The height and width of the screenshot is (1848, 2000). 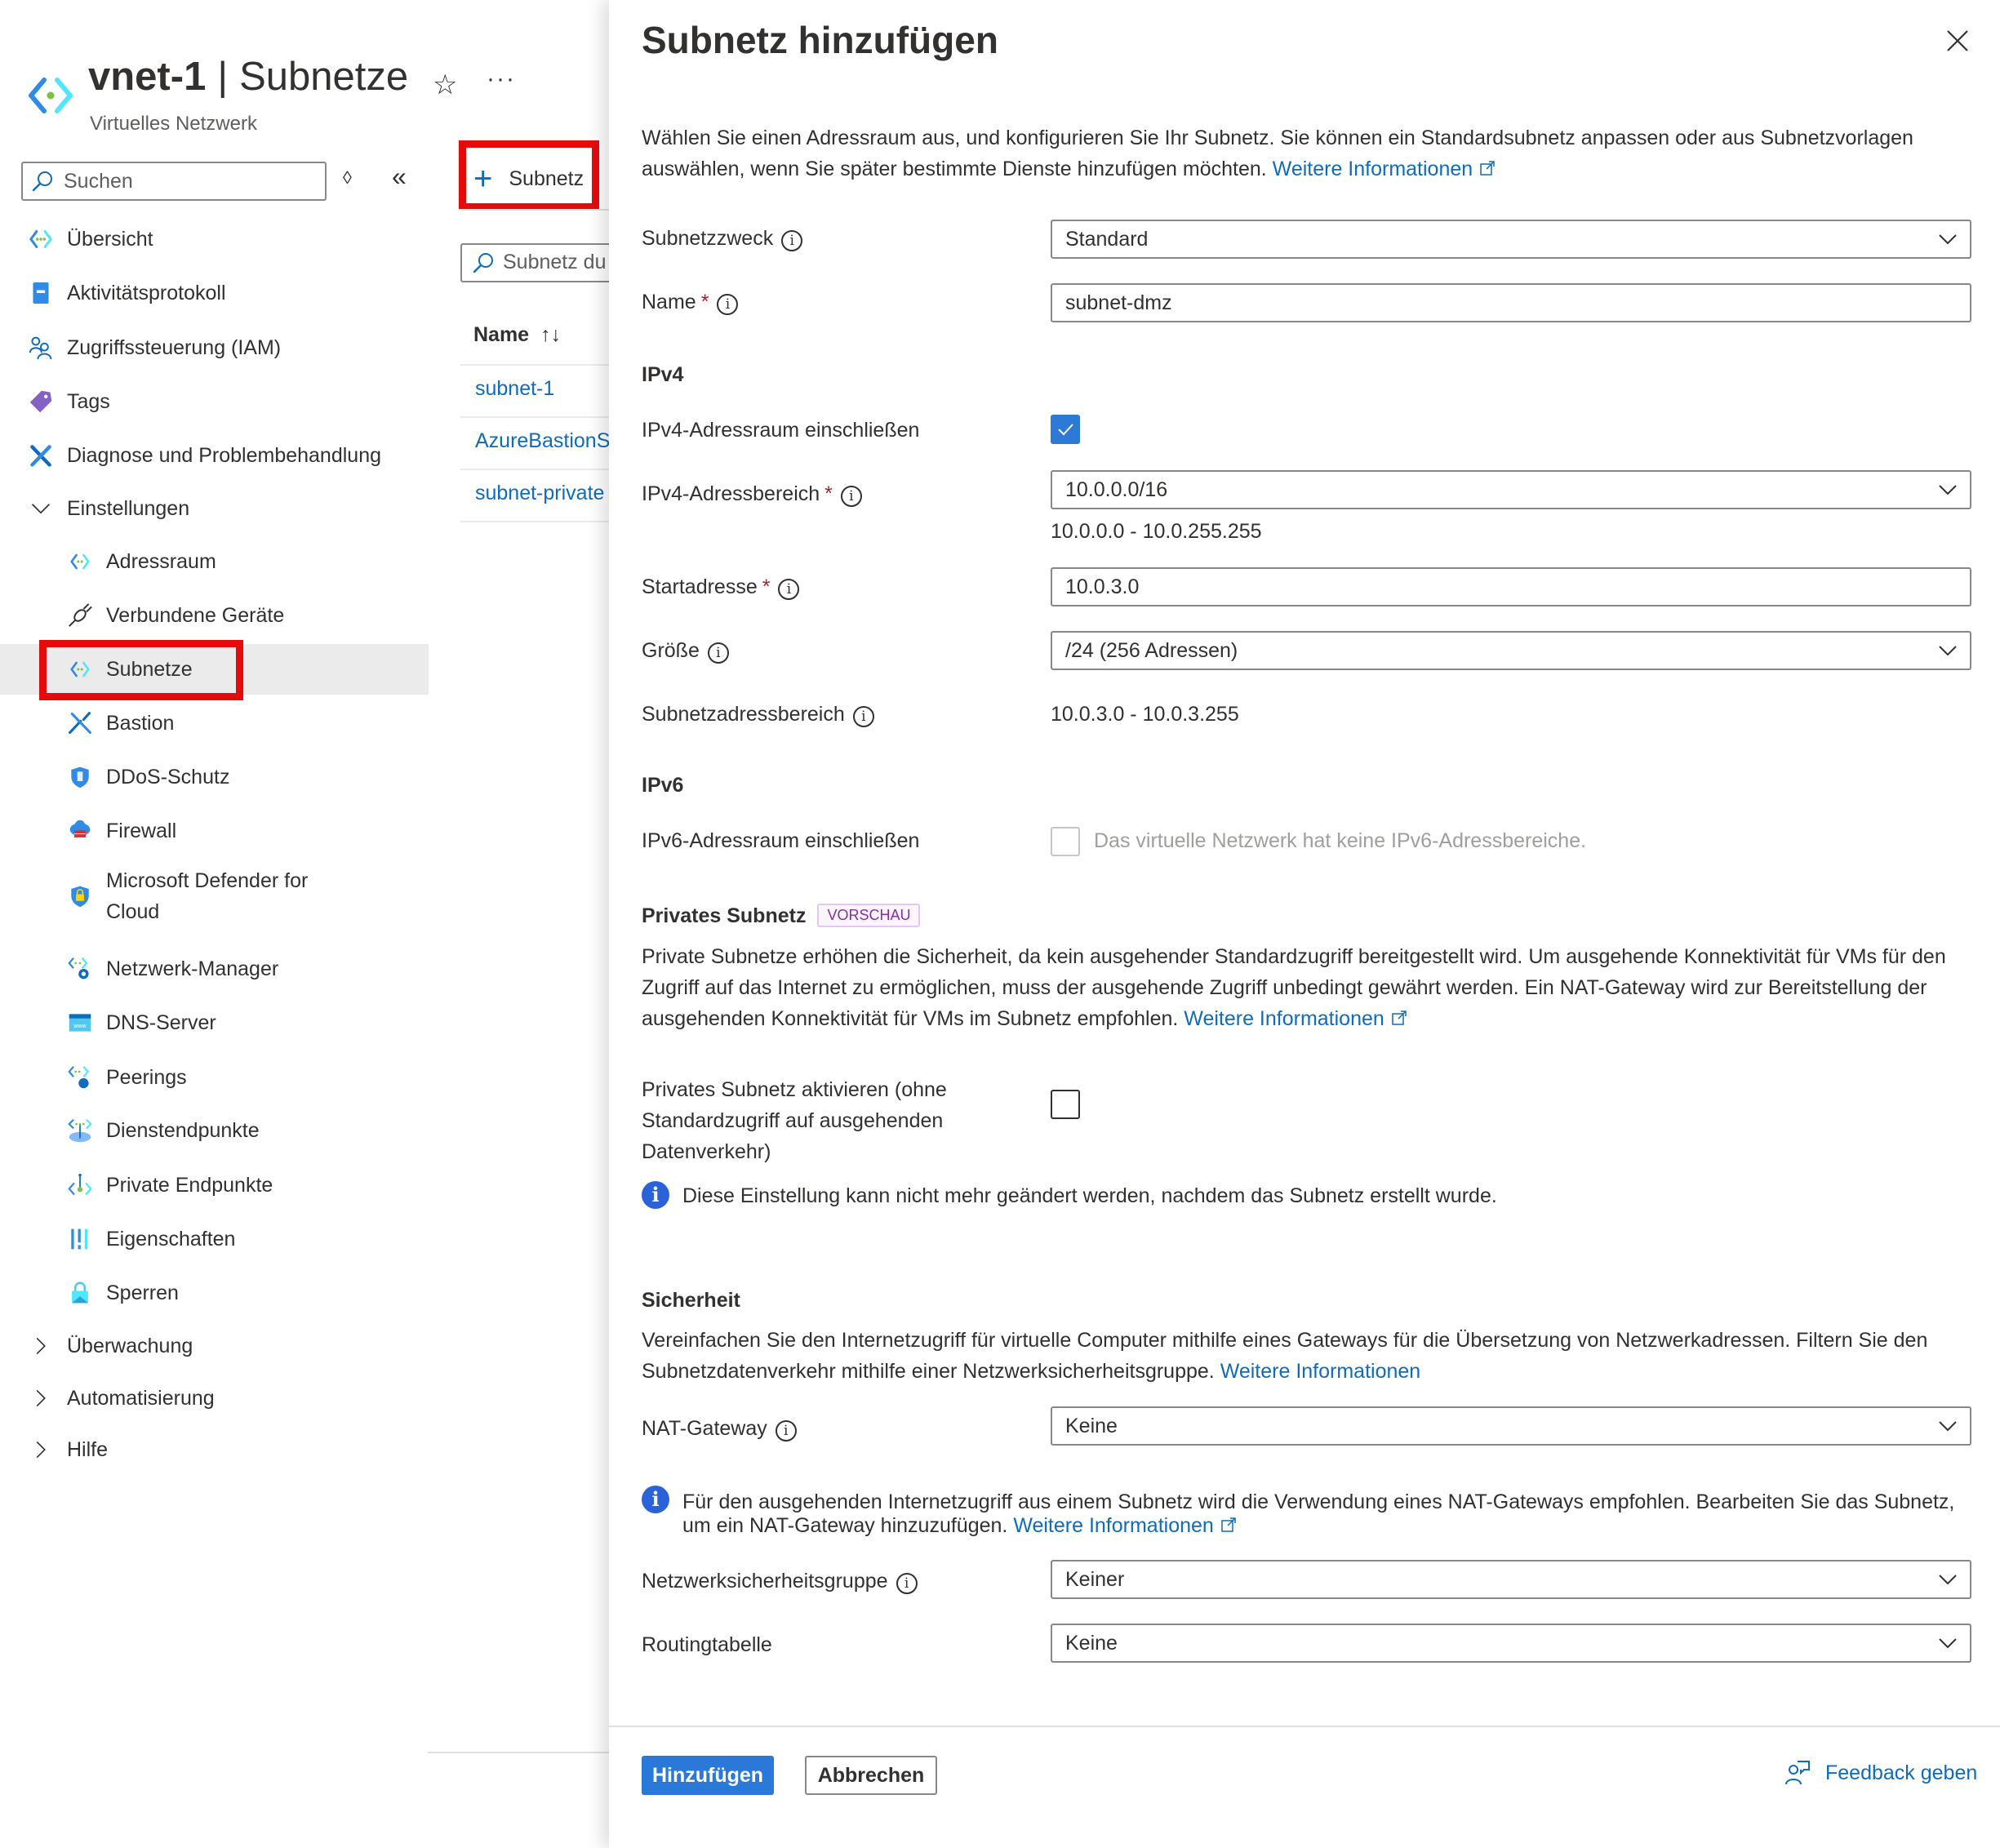 I want to click on cancel-button: Abbrechen, so click(x=871, y=1775).